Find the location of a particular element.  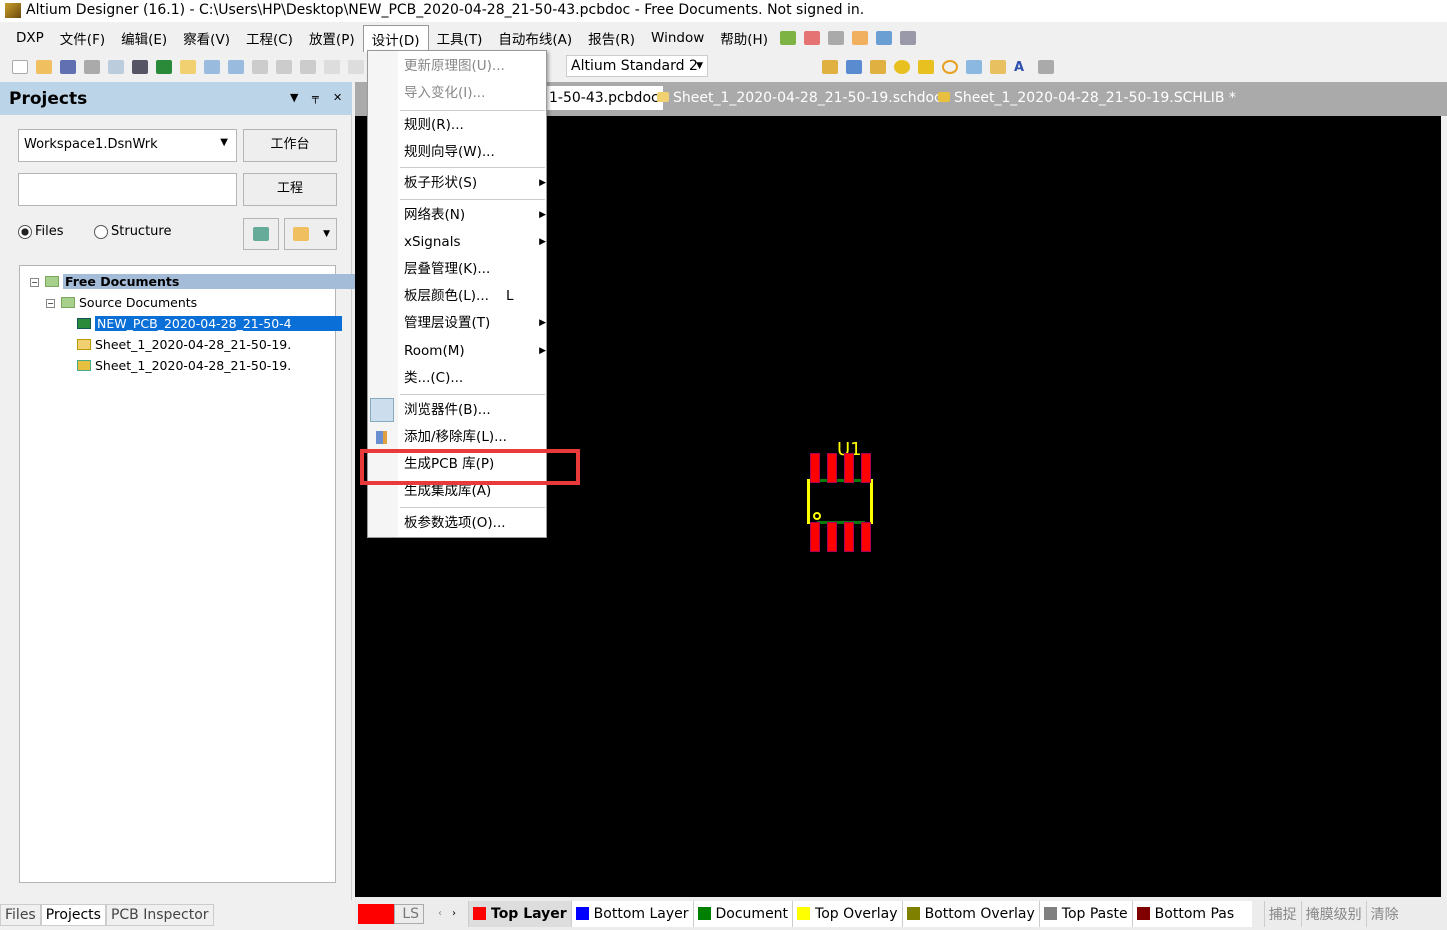

menu-file: 文件(F) is located at coordinates (82, 38).